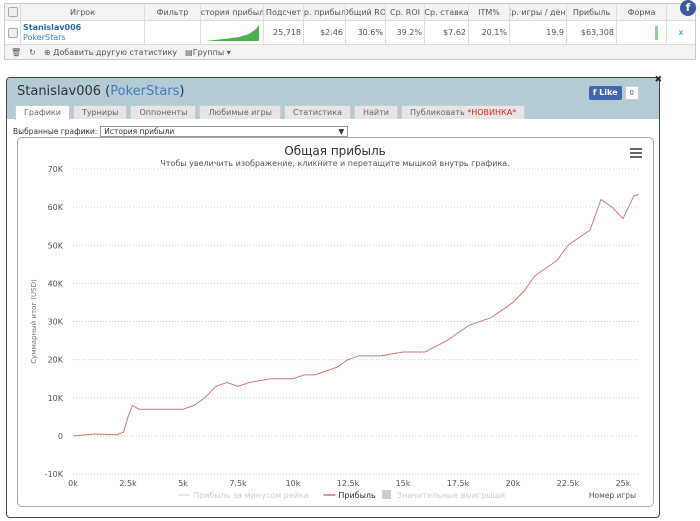 This screenshot has width=700, height=521. What do you see at coordinates (56, 169) in the screenshot?
I see `y-tick-label: 70K` at bounding box center [56, 169].